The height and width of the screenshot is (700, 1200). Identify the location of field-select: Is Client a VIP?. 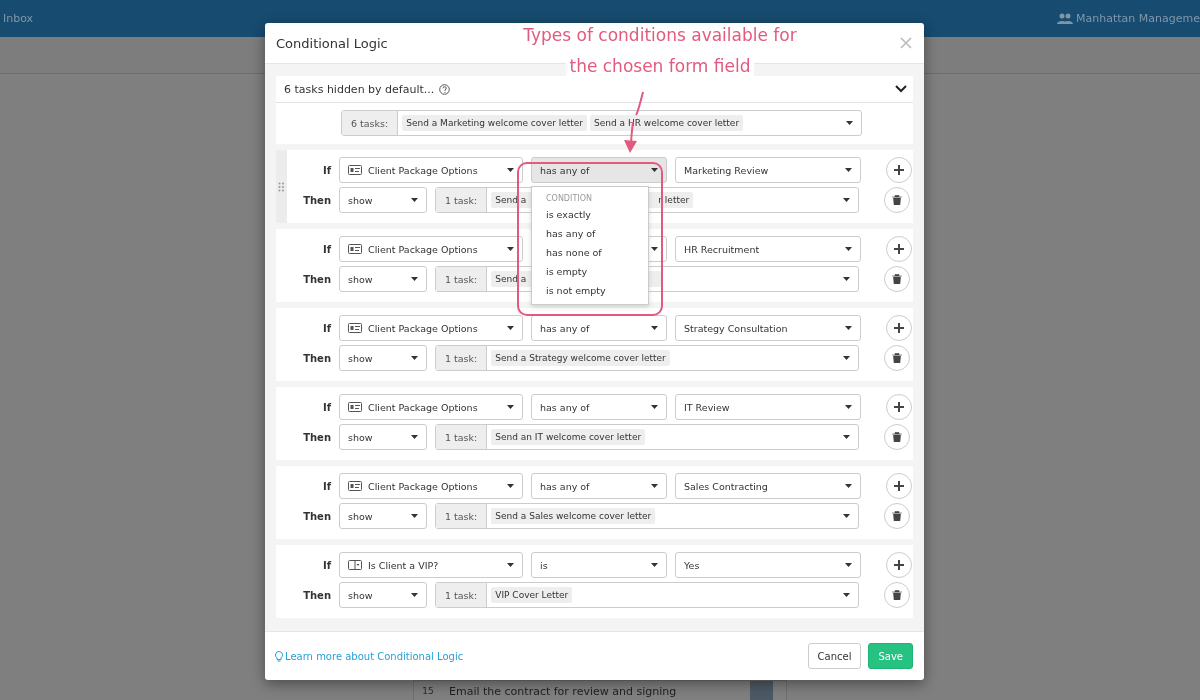
(431, 565).